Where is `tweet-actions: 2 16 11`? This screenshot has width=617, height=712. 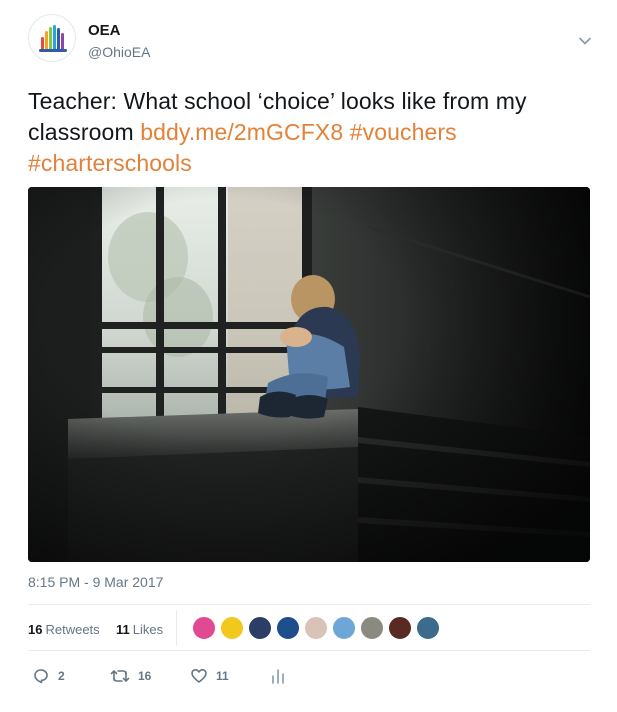 tweet-actions: 2 16 11 is located at coordinates (228, 678).